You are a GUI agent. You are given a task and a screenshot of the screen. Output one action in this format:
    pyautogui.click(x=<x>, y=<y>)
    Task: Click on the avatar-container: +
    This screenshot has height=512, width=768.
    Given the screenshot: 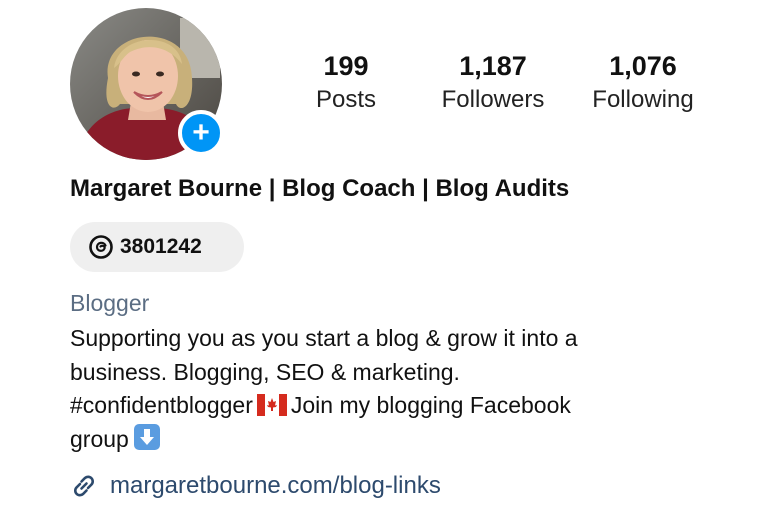 What is the action you would take?
    pyautogui.click(x=147, y=84)
    